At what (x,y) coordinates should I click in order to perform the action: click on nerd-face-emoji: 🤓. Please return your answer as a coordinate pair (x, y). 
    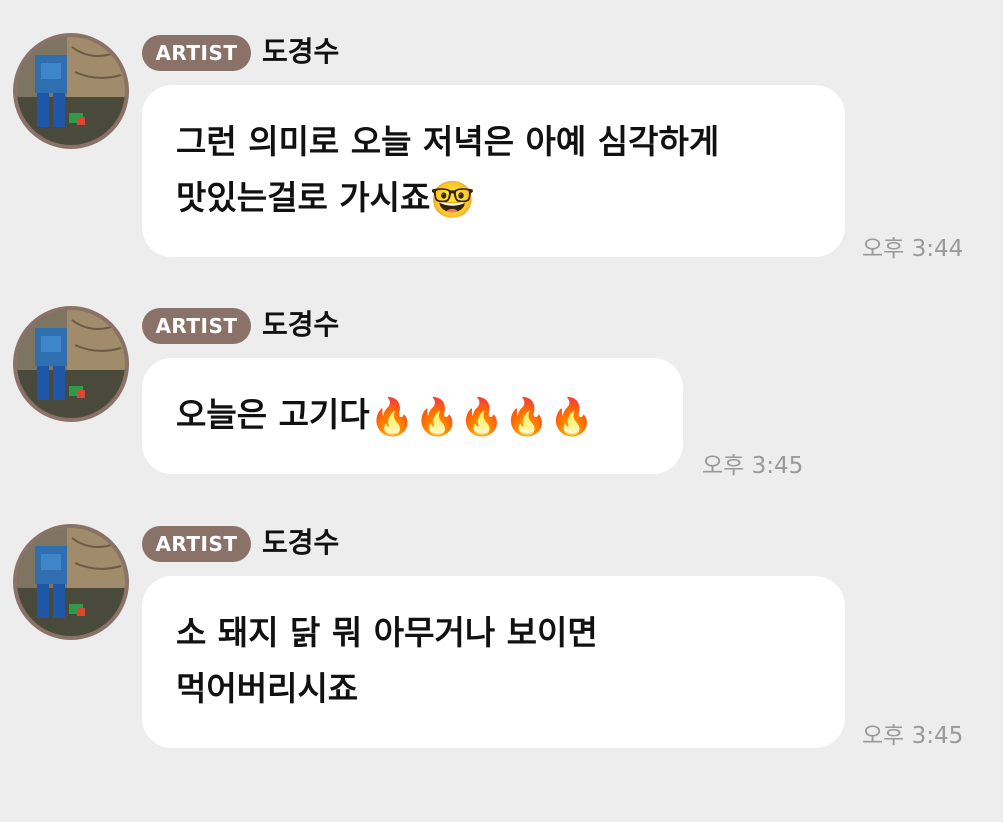
    Looking at the image, I should click on (453, 200).